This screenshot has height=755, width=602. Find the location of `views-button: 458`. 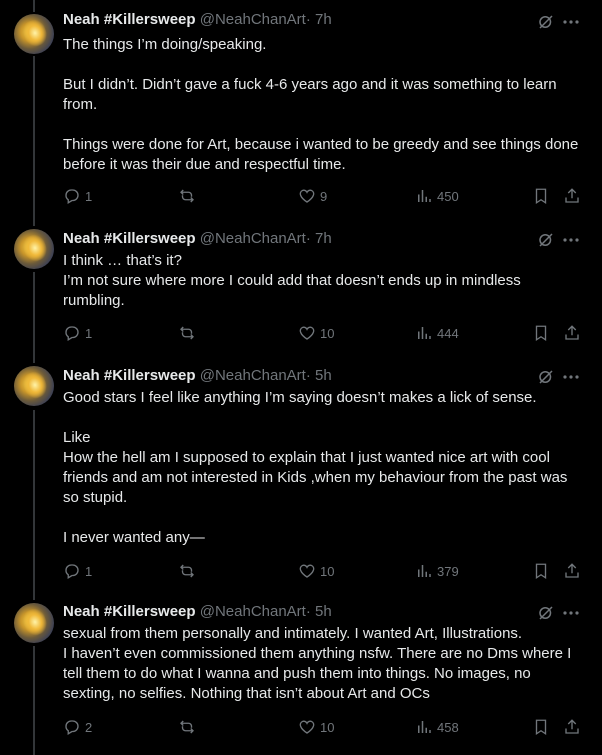

views-button: 458 is located at coordinates (437, 727).